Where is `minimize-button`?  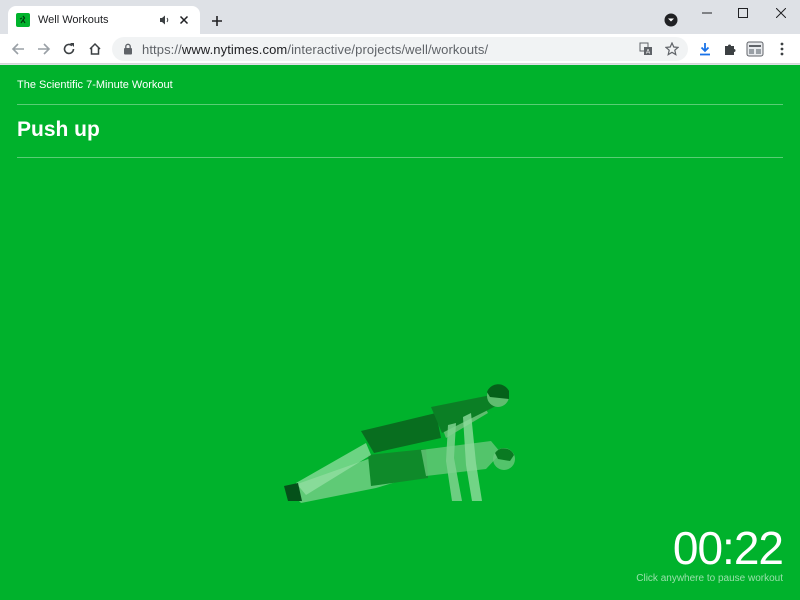 minimize-button is located at coordinates (707, 13).